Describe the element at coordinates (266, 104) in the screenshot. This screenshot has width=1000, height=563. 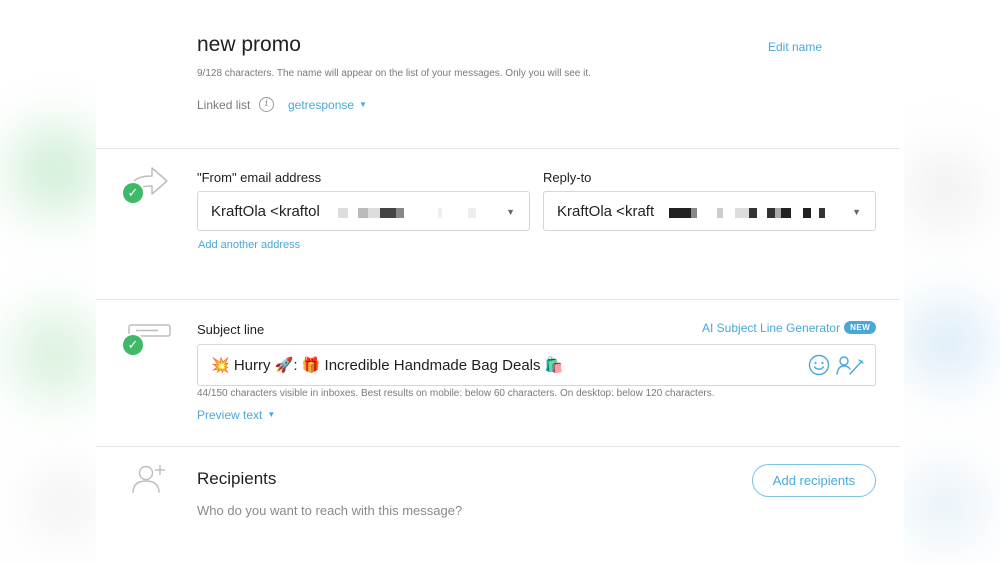
I see `info-icon: i` at that location.